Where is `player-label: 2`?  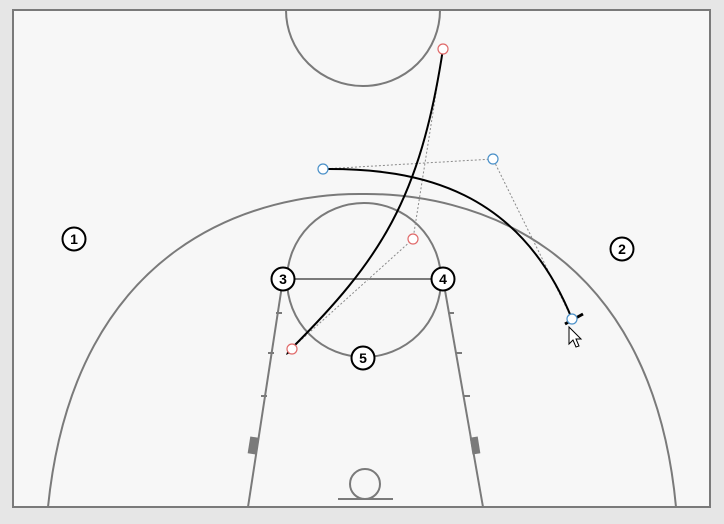
player-label: 2 is located at coordinates (622, 249).